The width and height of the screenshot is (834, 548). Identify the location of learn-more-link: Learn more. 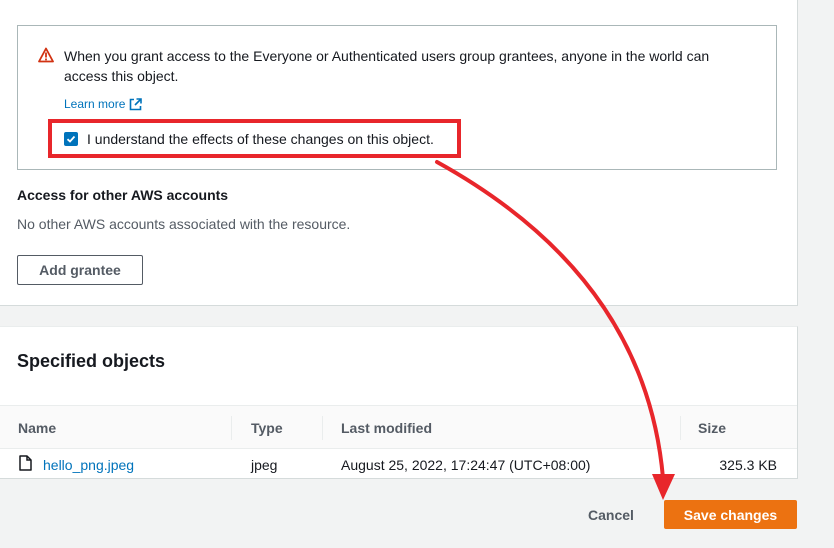
(103, 104).